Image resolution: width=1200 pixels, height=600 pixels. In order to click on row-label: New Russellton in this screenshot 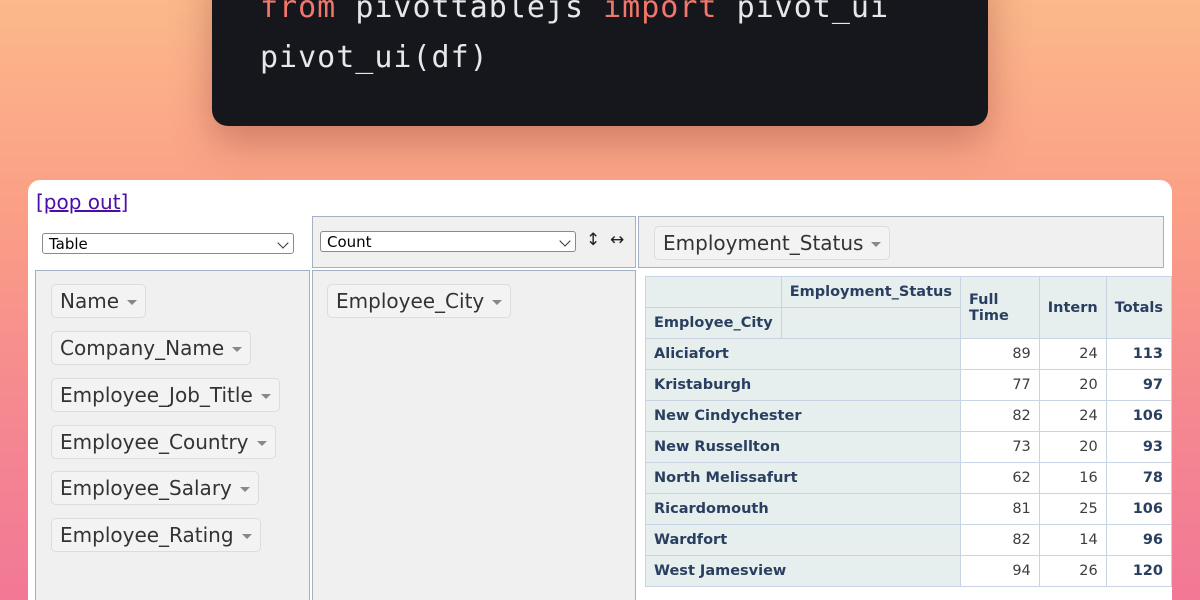, I will do `click(803, 447)`.